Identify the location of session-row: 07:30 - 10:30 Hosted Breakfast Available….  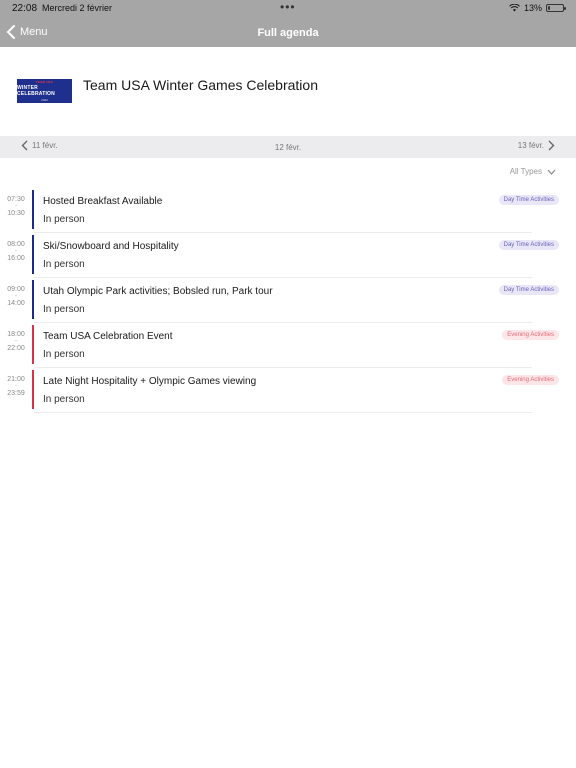
(288, 210).